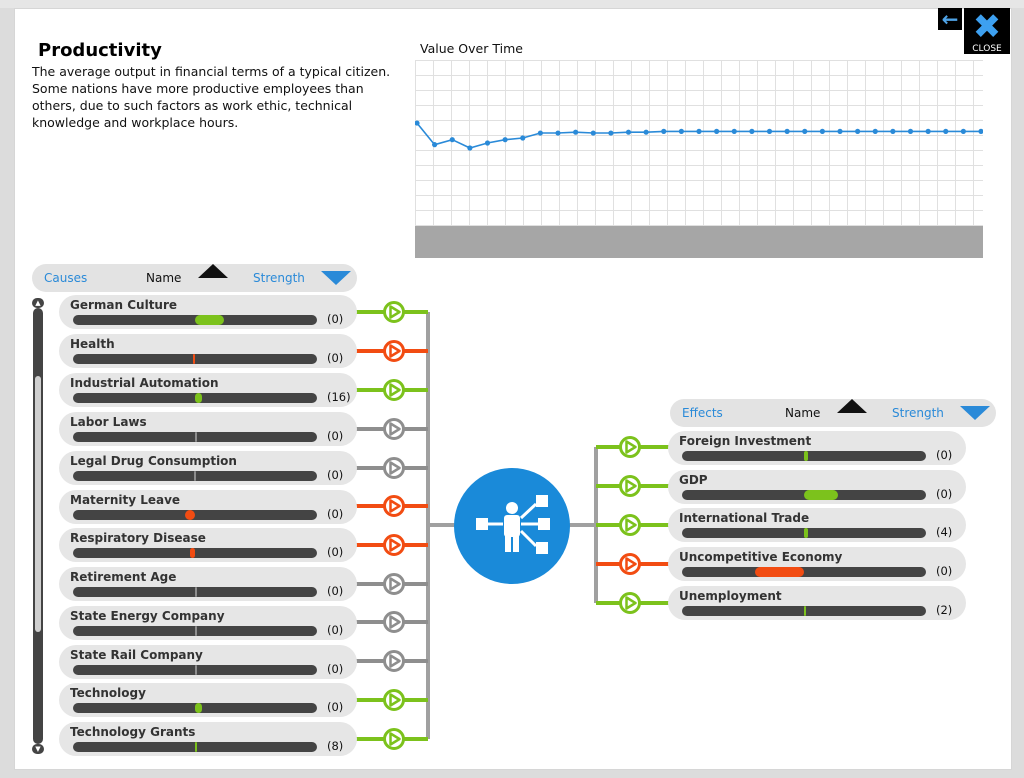  I want to click on cause-row: Technology (0), so click(208, 700).